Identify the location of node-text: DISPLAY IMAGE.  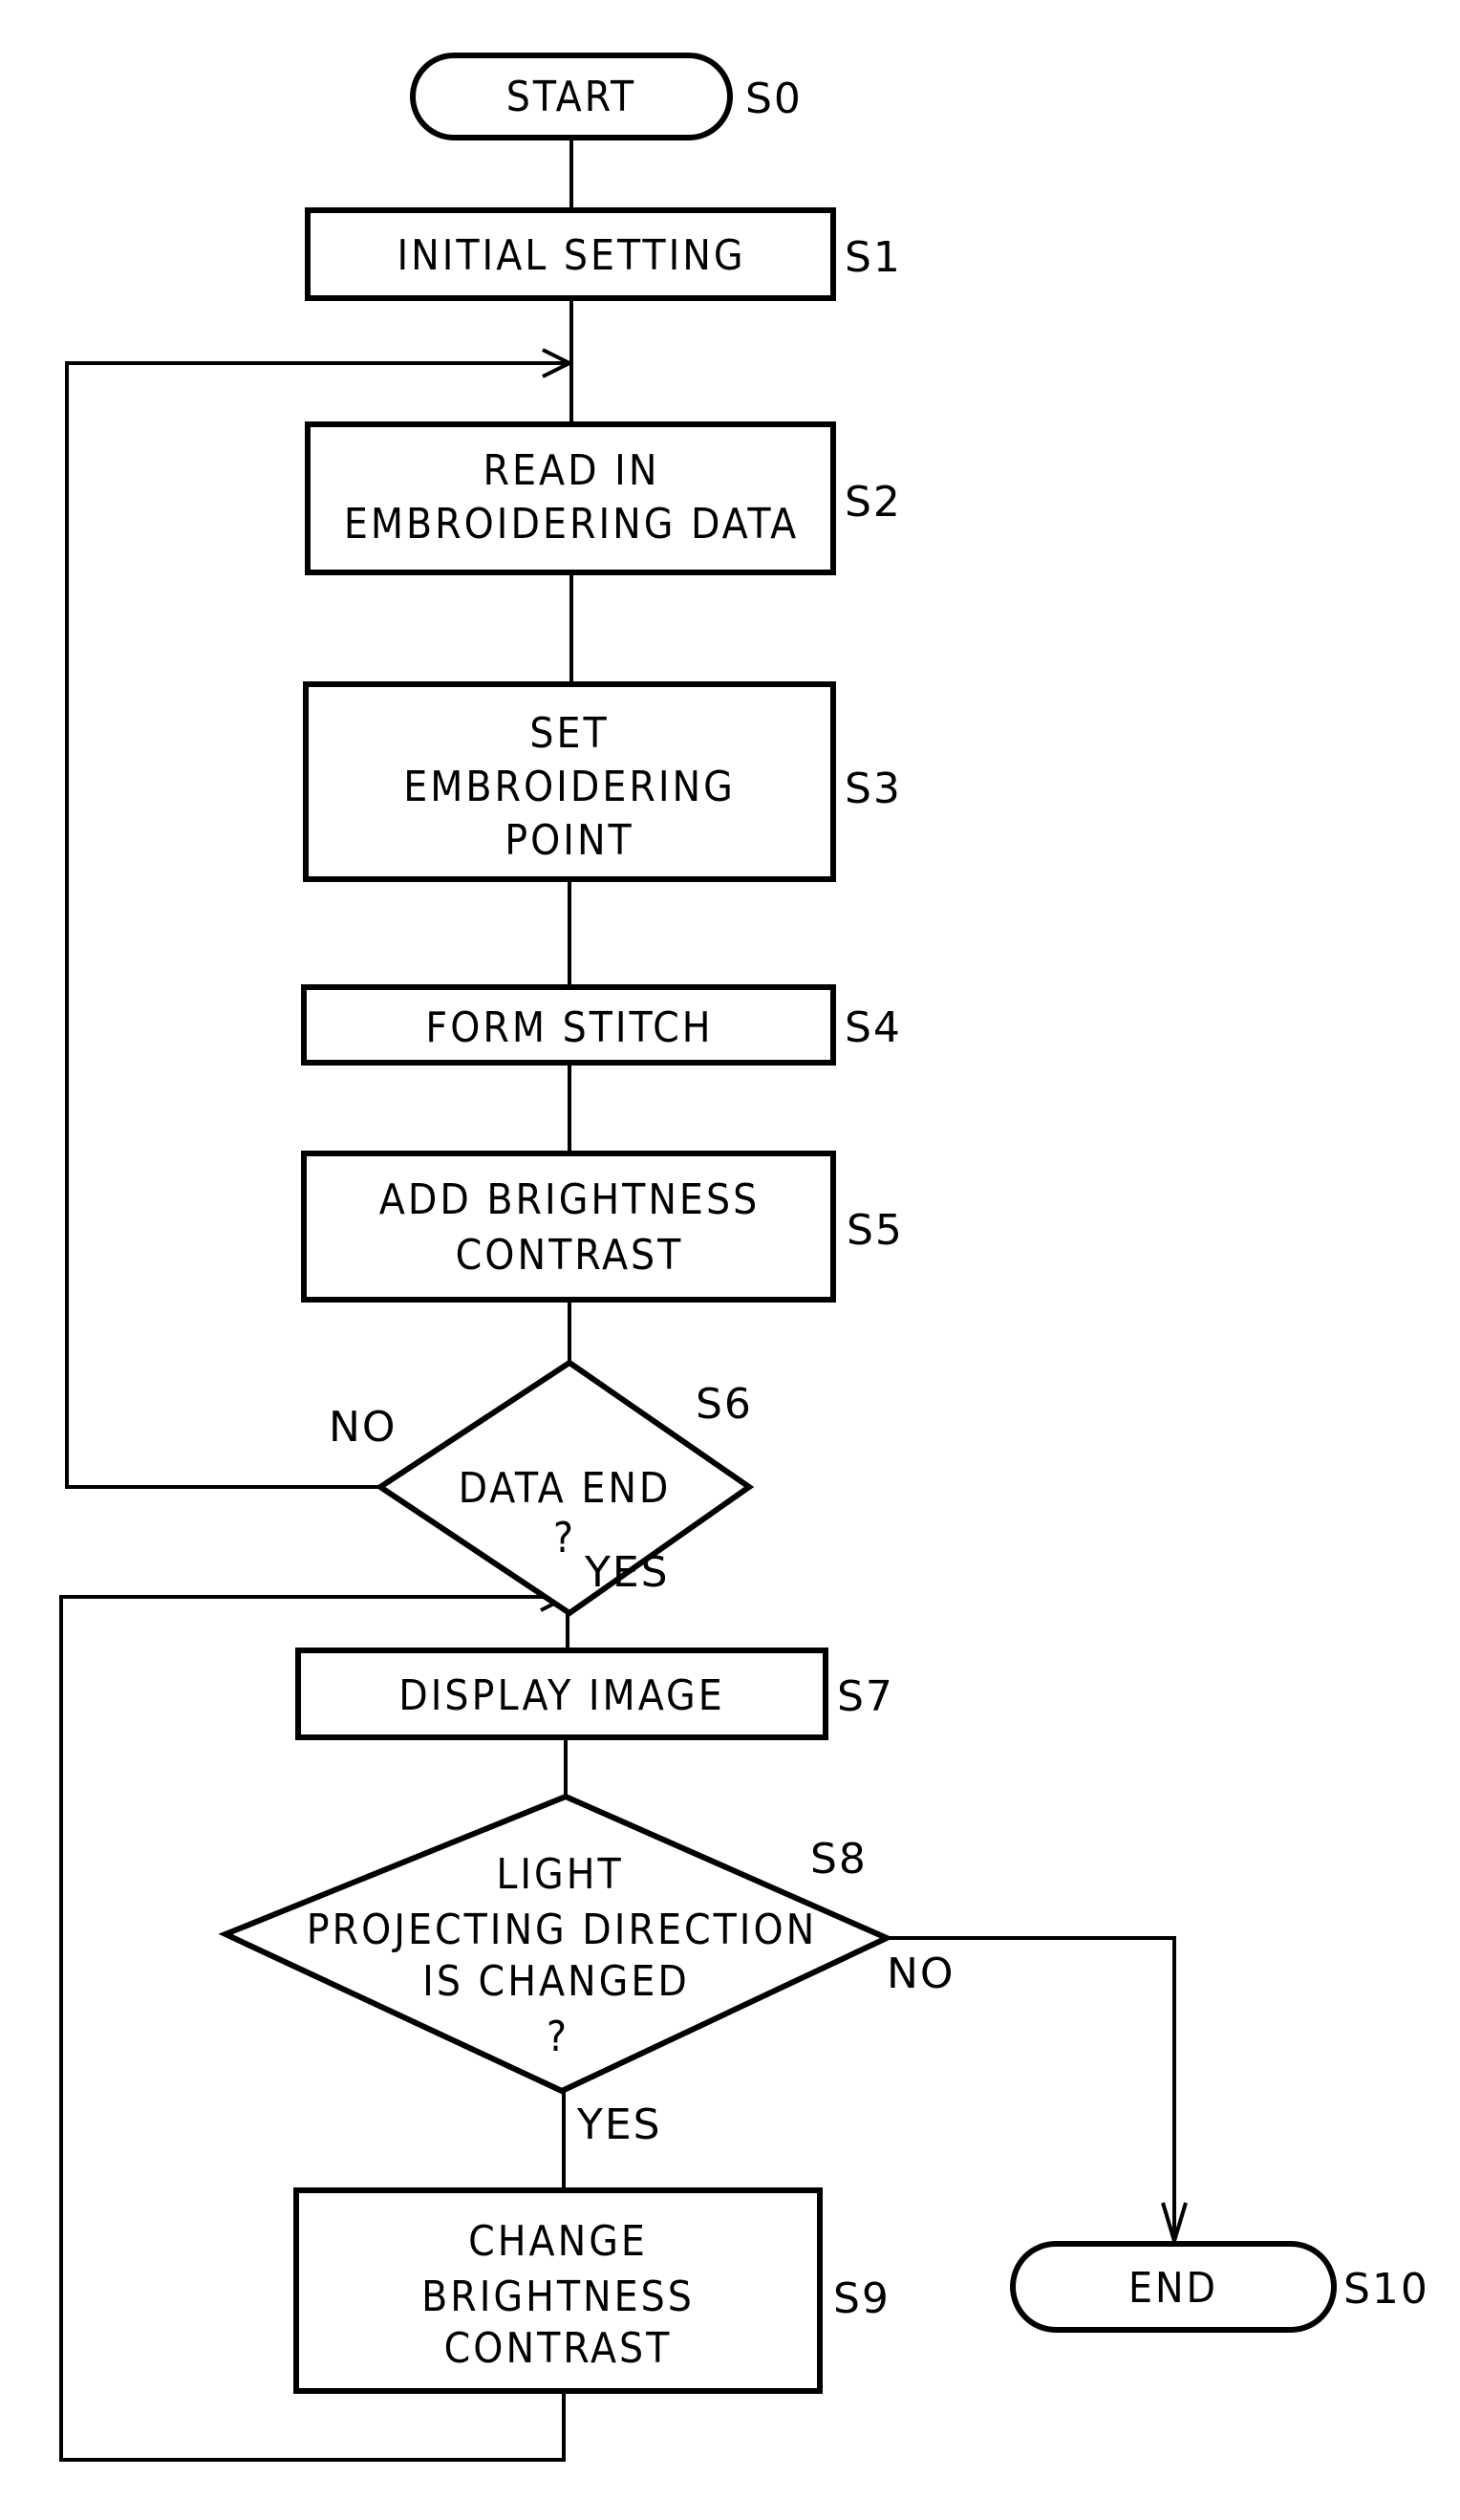
(561, 1695).